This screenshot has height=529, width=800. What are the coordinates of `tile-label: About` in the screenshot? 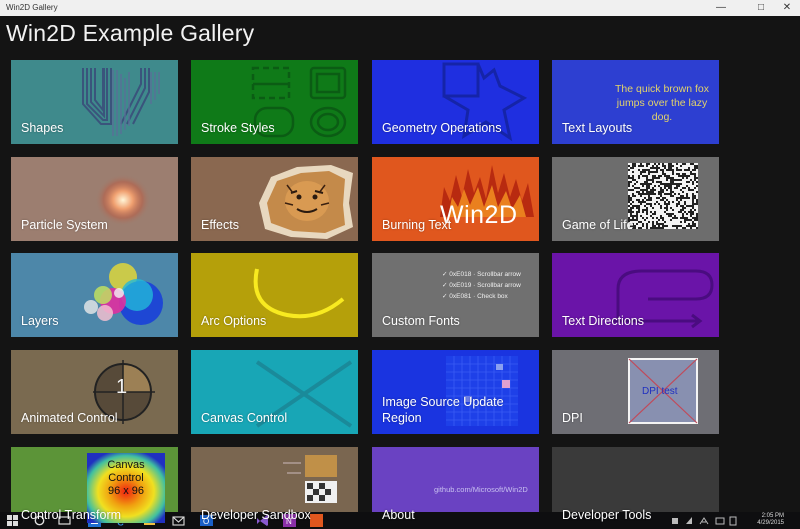 It's located at (398, 515).